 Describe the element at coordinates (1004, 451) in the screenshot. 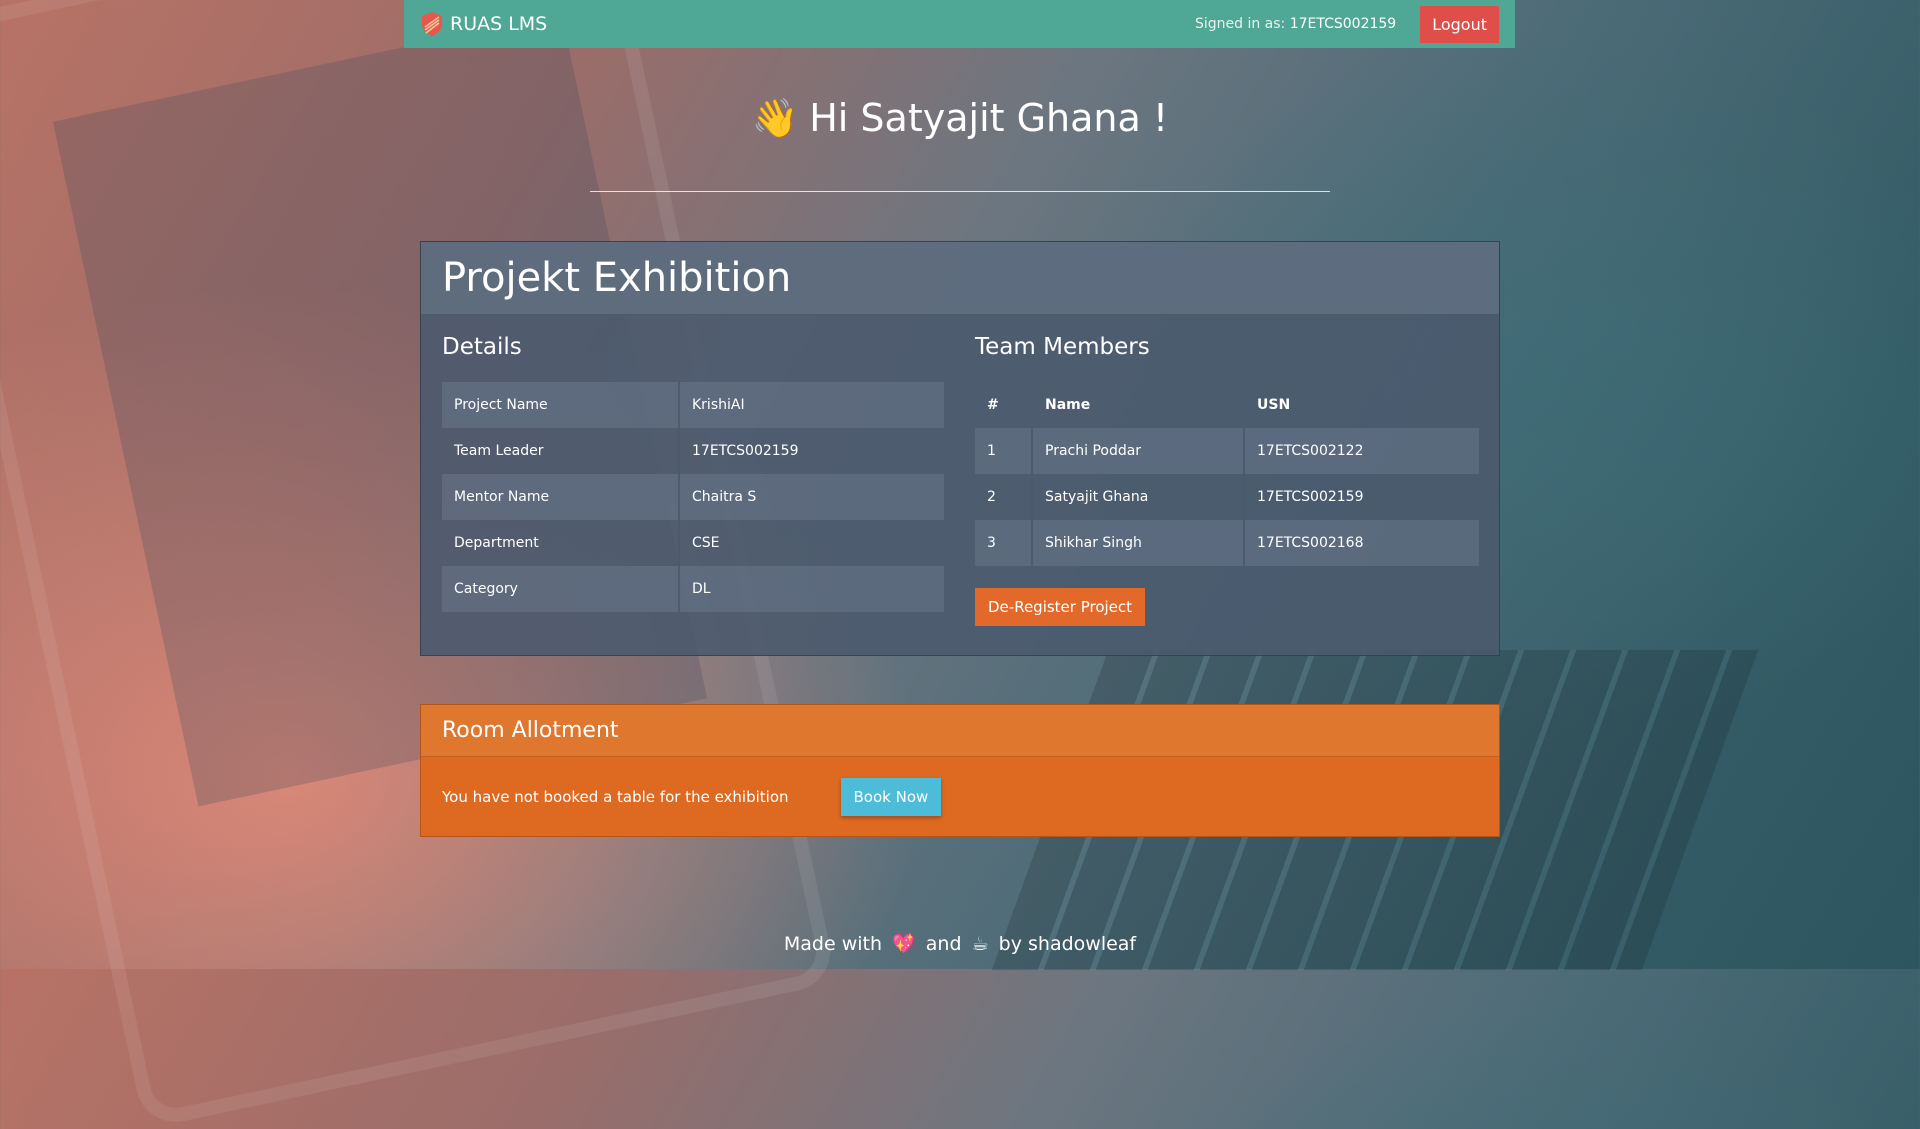

I see `member-num: 1` at that location.